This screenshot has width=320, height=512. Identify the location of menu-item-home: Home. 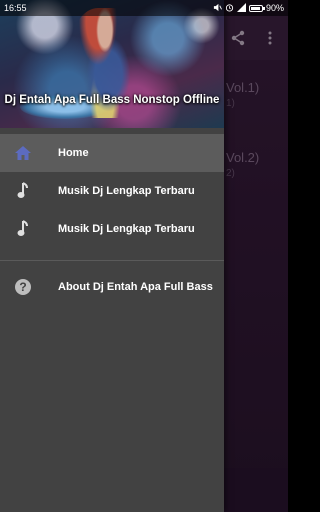
(112, 153).